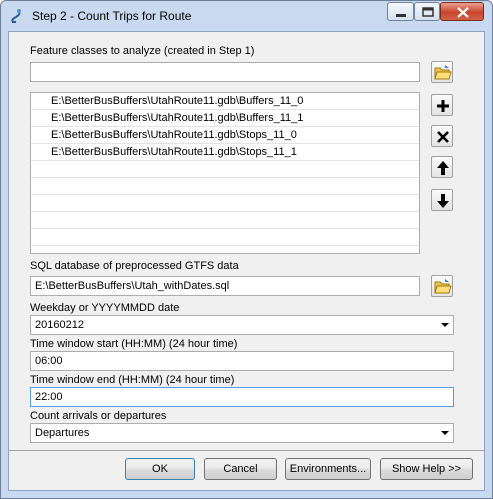 The image size is (493, 499). Describe the element at coordinates (242, 397) in the screenshot. I see `time-end-input: 22:00` at that location.